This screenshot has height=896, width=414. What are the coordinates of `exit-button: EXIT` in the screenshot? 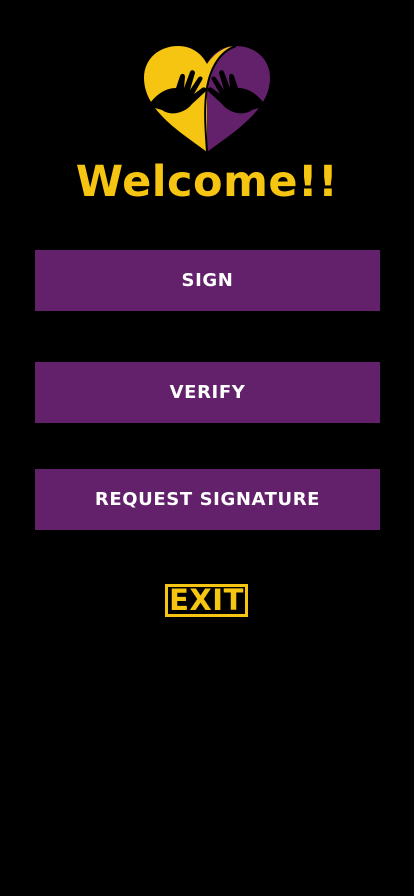 It's located at (206, 600).